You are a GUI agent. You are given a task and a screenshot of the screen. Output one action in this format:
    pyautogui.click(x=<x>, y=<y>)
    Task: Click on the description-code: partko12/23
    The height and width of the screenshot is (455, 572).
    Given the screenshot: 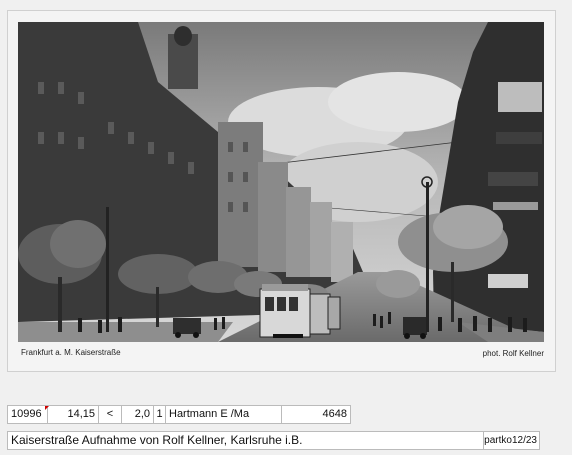 What is the action you would take?
    pyautogui.click(x=511, y=440)
    